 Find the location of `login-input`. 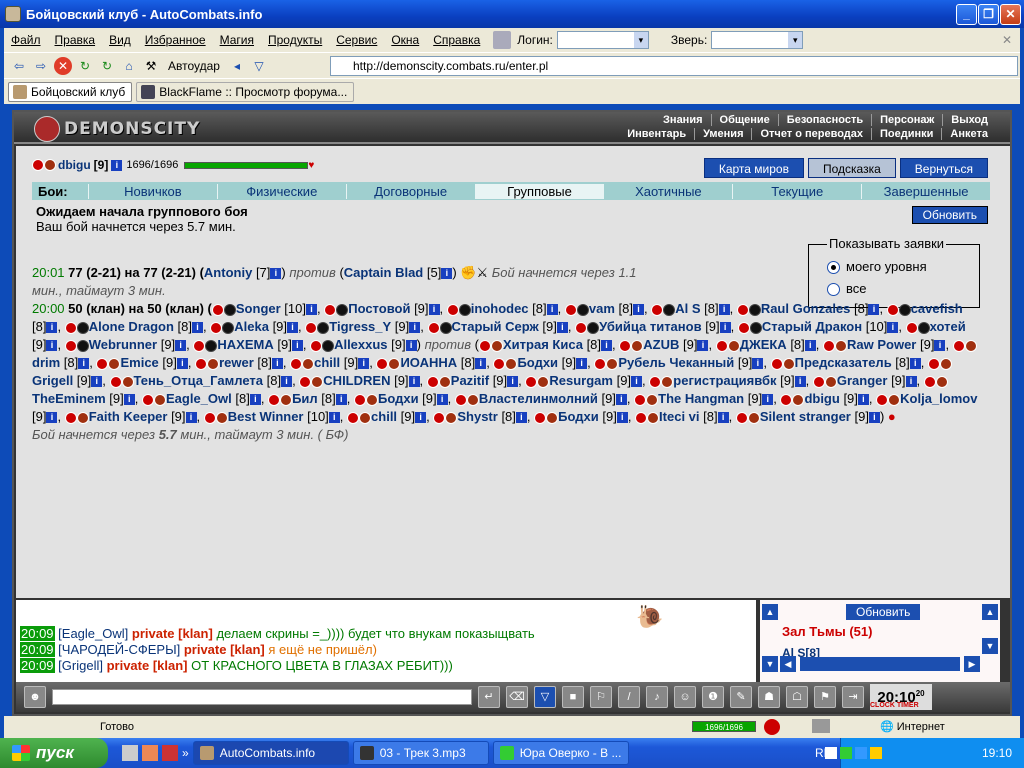

login-input is located at coordinates (602, 40).